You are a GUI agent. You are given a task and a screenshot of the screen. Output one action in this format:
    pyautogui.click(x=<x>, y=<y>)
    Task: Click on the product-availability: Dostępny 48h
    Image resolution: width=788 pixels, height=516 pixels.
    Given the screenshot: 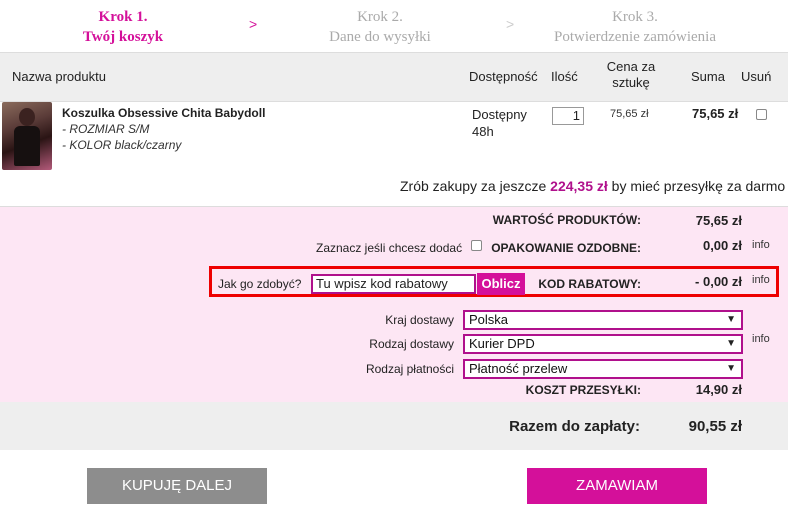 What is the action you would take?
    pyautogui.click(x=499, y=123)
    